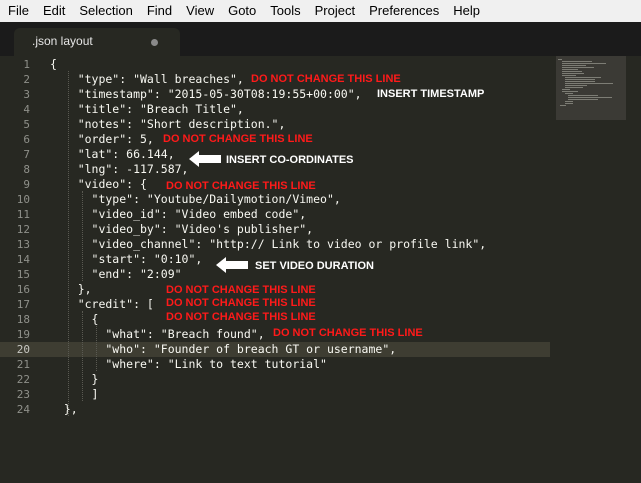 This screenshot has width=641, height=483. I want to click on menu-file: File, so click(18, 11).